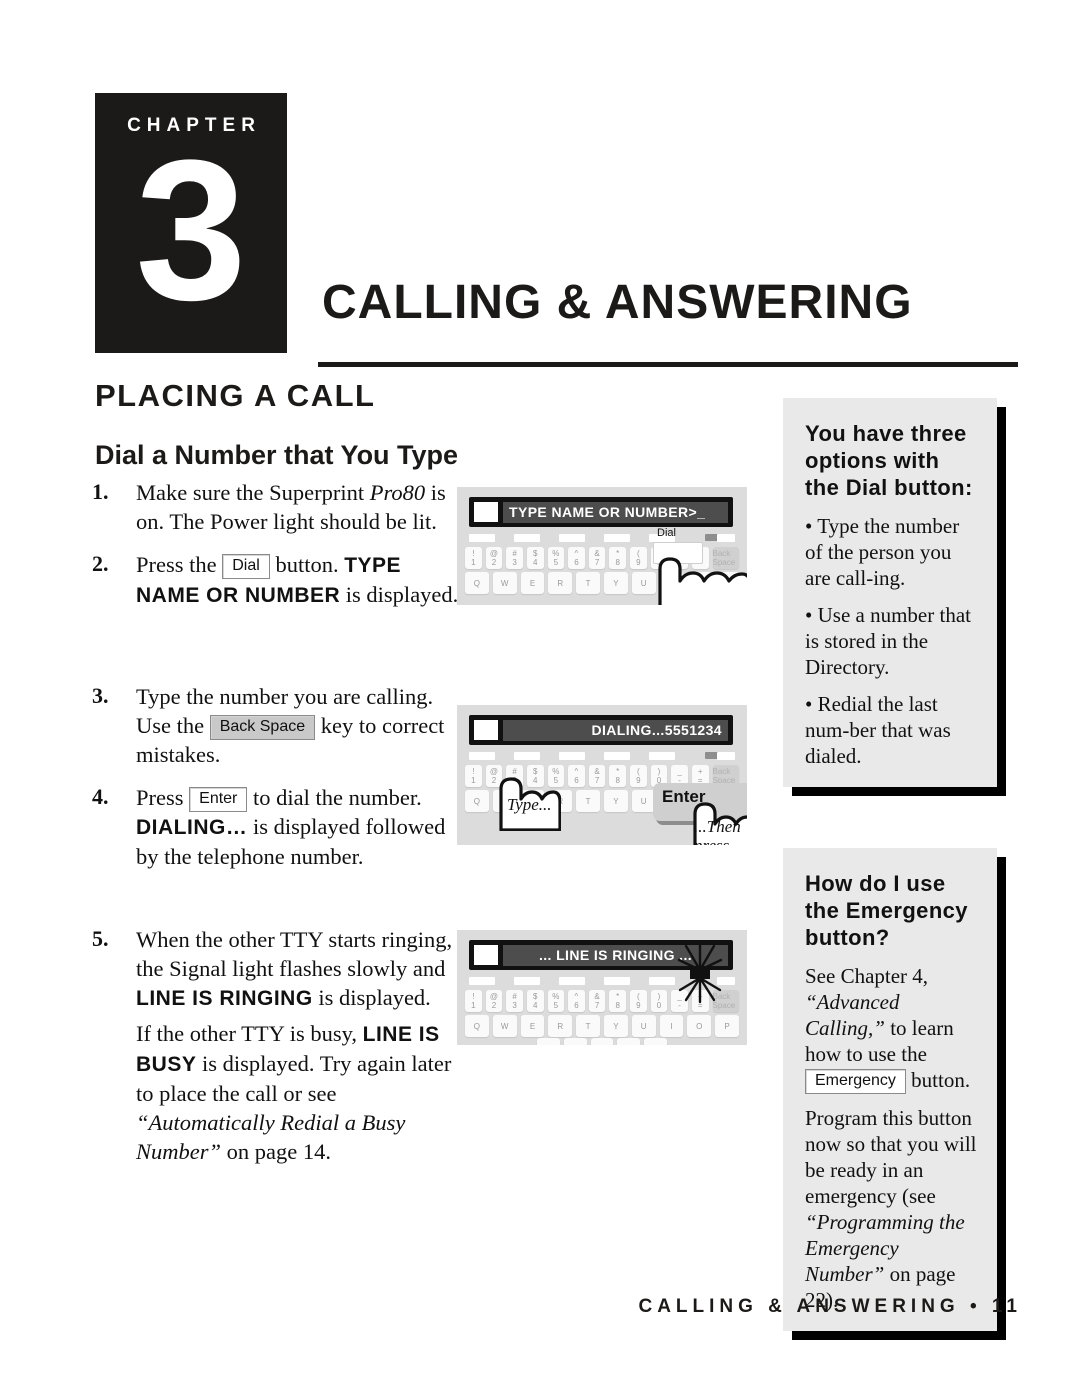 The height and width of the screenshot is (1397, 1080). Describe the element at coordinates (271, 1137) in the screenshot. I see `italic-text: “Automatically Redial a Busy Number”` at that location.